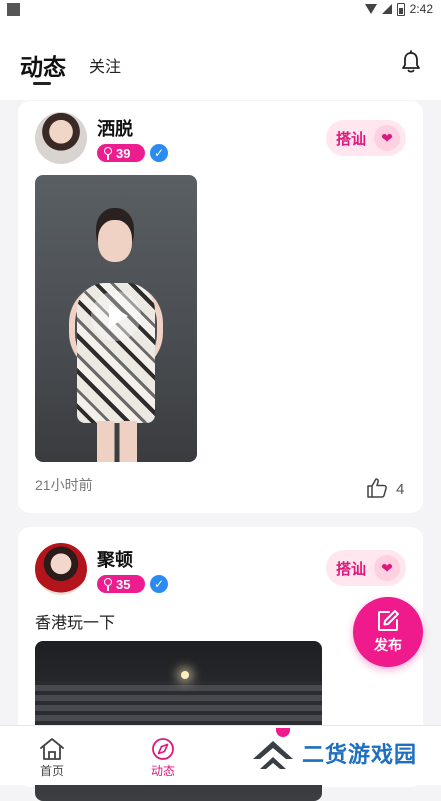 The width and height of the screenshot is (441, 801). I want to click on thumbnail-figure-legs, so click(117, 441).